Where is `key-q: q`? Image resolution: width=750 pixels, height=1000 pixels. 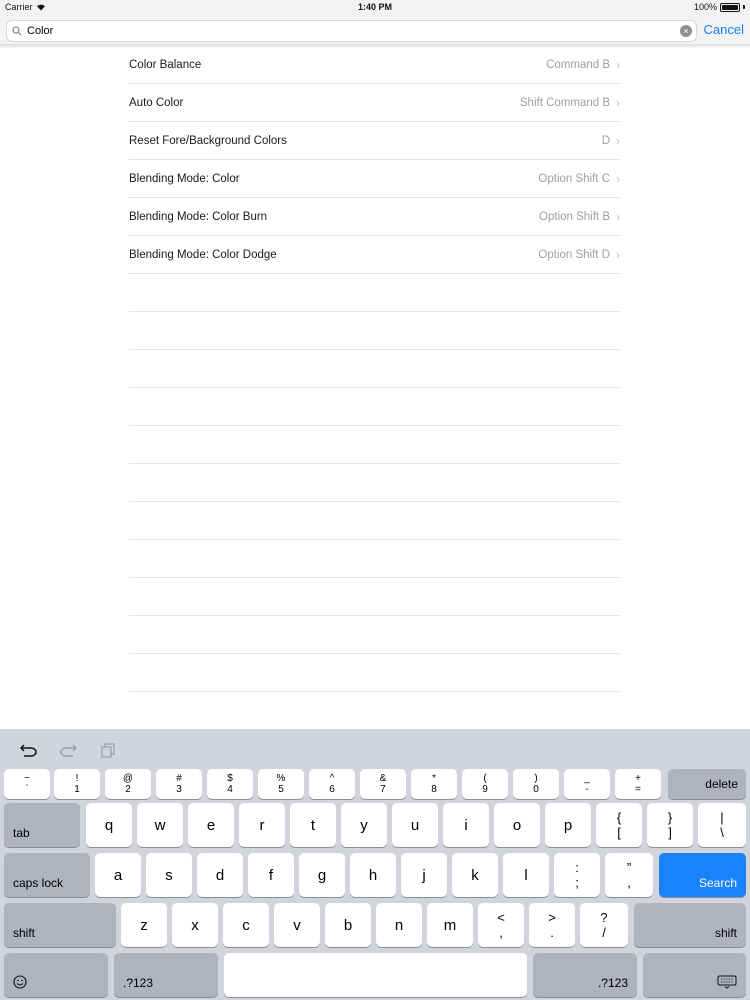 key-q: q is located at coordinates (109, 825).